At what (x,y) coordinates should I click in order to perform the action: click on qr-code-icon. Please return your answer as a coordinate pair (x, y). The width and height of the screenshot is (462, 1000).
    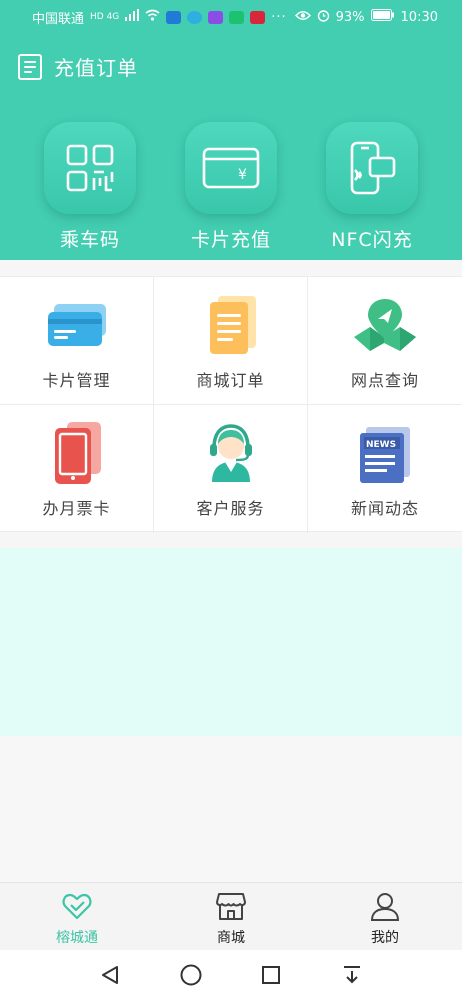
    Looking at the image, I should click on (90, 168).